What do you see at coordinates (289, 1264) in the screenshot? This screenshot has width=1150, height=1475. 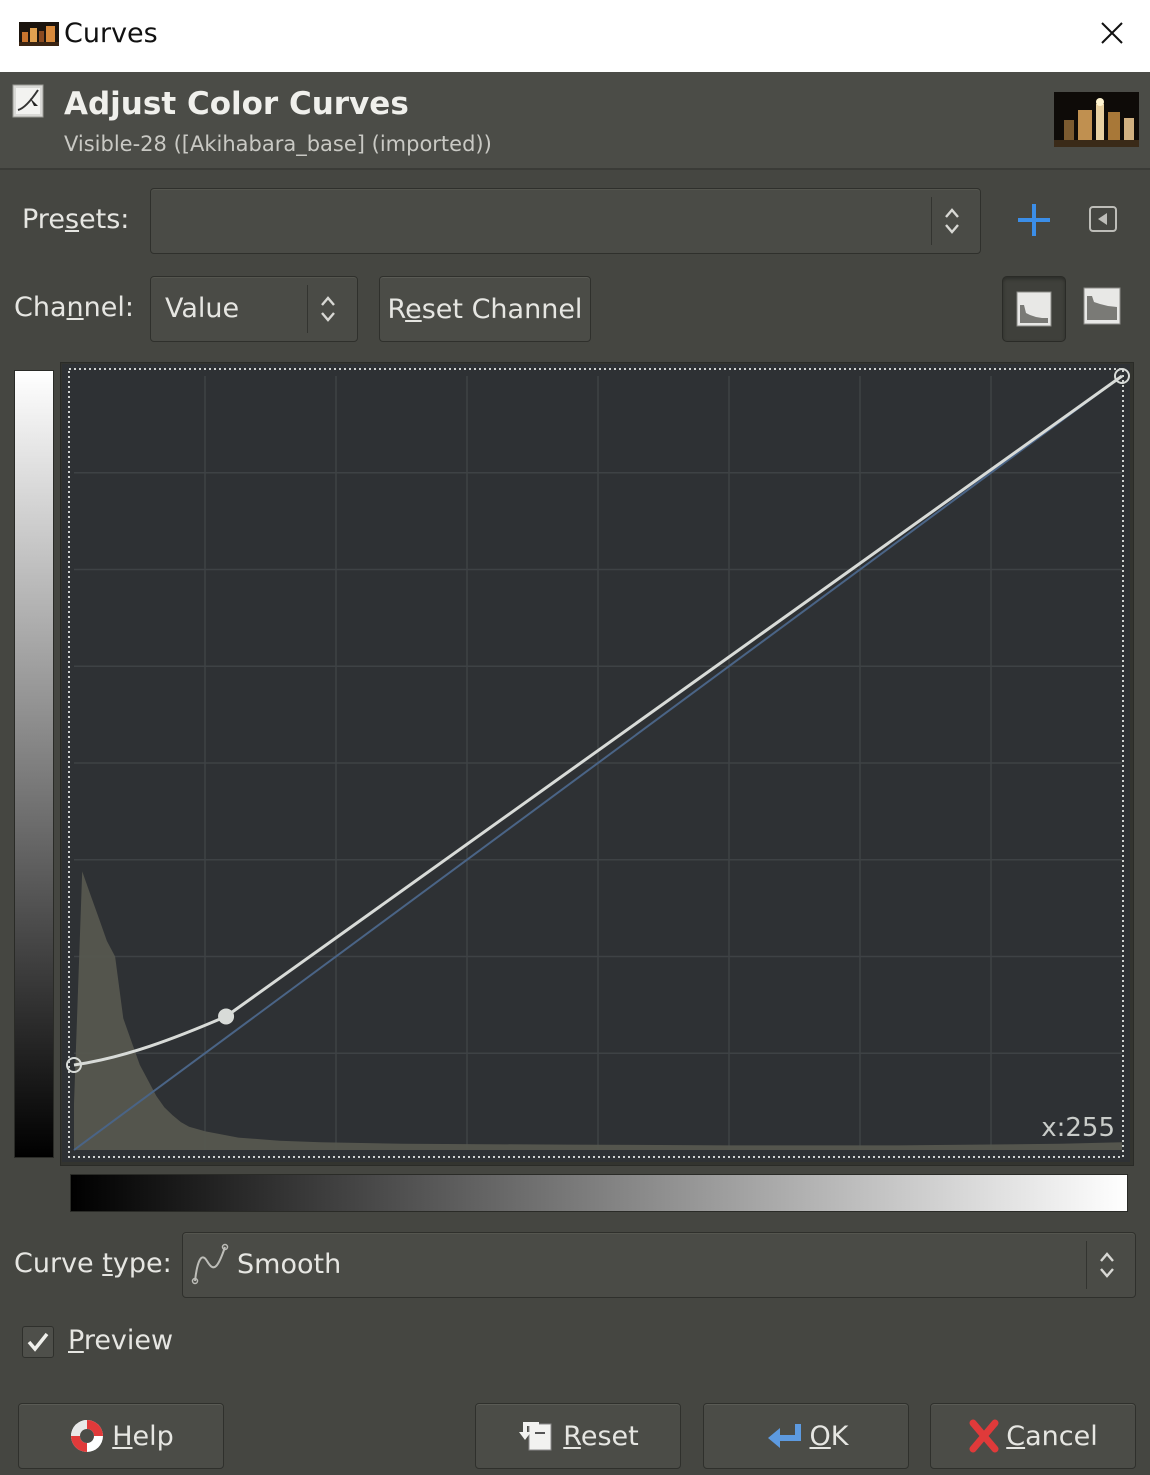 I see `curve-type-value: Smooth` at bounding box center [289, 1264].